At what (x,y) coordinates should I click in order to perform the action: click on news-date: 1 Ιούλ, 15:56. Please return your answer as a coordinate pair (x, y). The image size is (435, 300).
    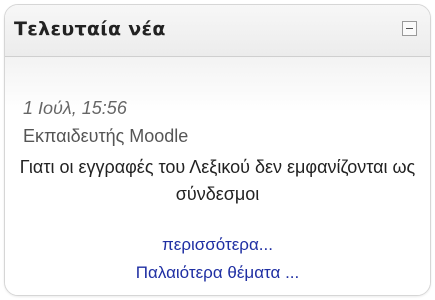
    Looking at the image, I should click on (75, 108).